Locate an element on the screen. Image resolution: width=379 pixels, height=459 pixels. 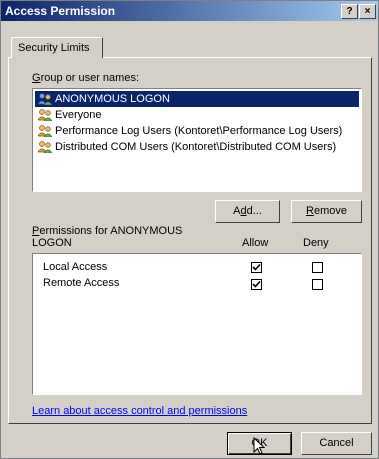
permission-row-remote-access: Remote Access is located at coordinates (81, 283).